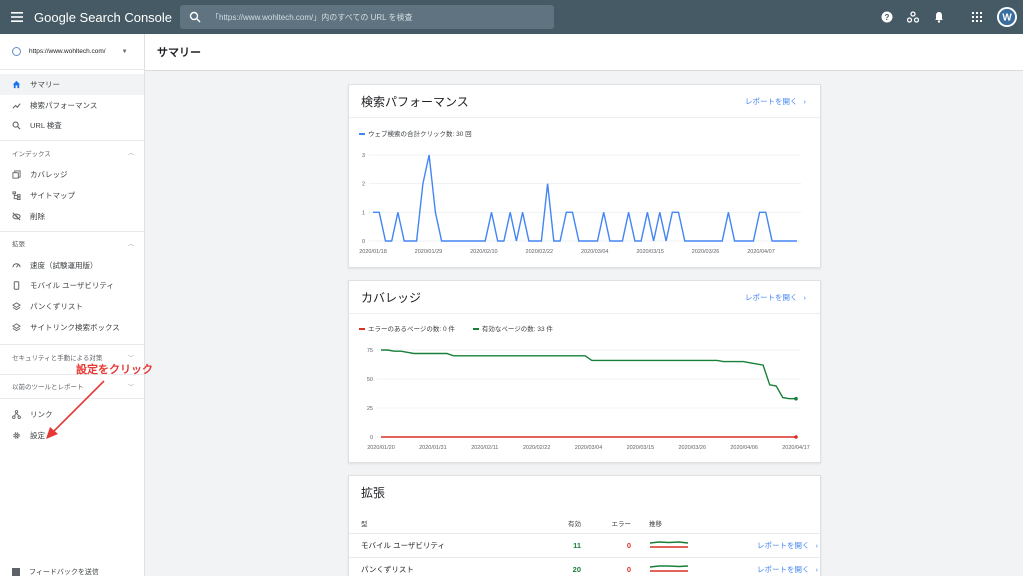 Image resolution: width=1023 pixels, height=576 pixels. Describe the element at coordinates (49, 175) in the screenshot. I see `sidebar-item-label: カバレッジ` at that location.